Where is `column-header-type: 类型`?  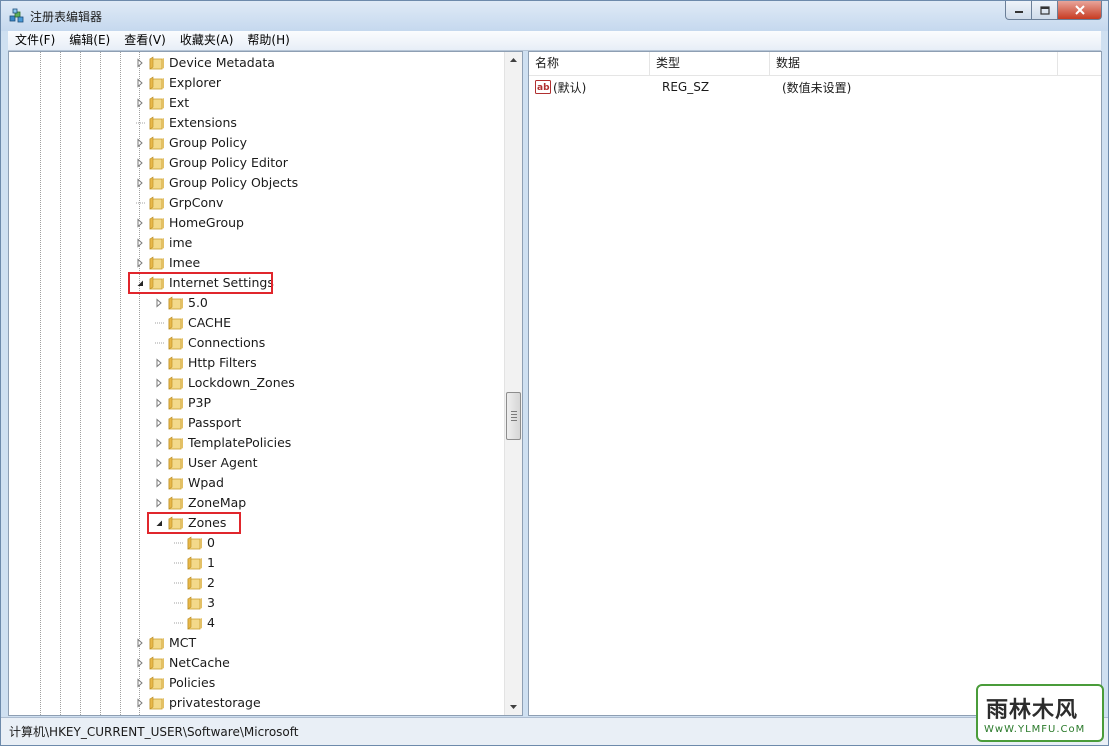
column-header-type: 类型 is located at coordinates (710, 63).